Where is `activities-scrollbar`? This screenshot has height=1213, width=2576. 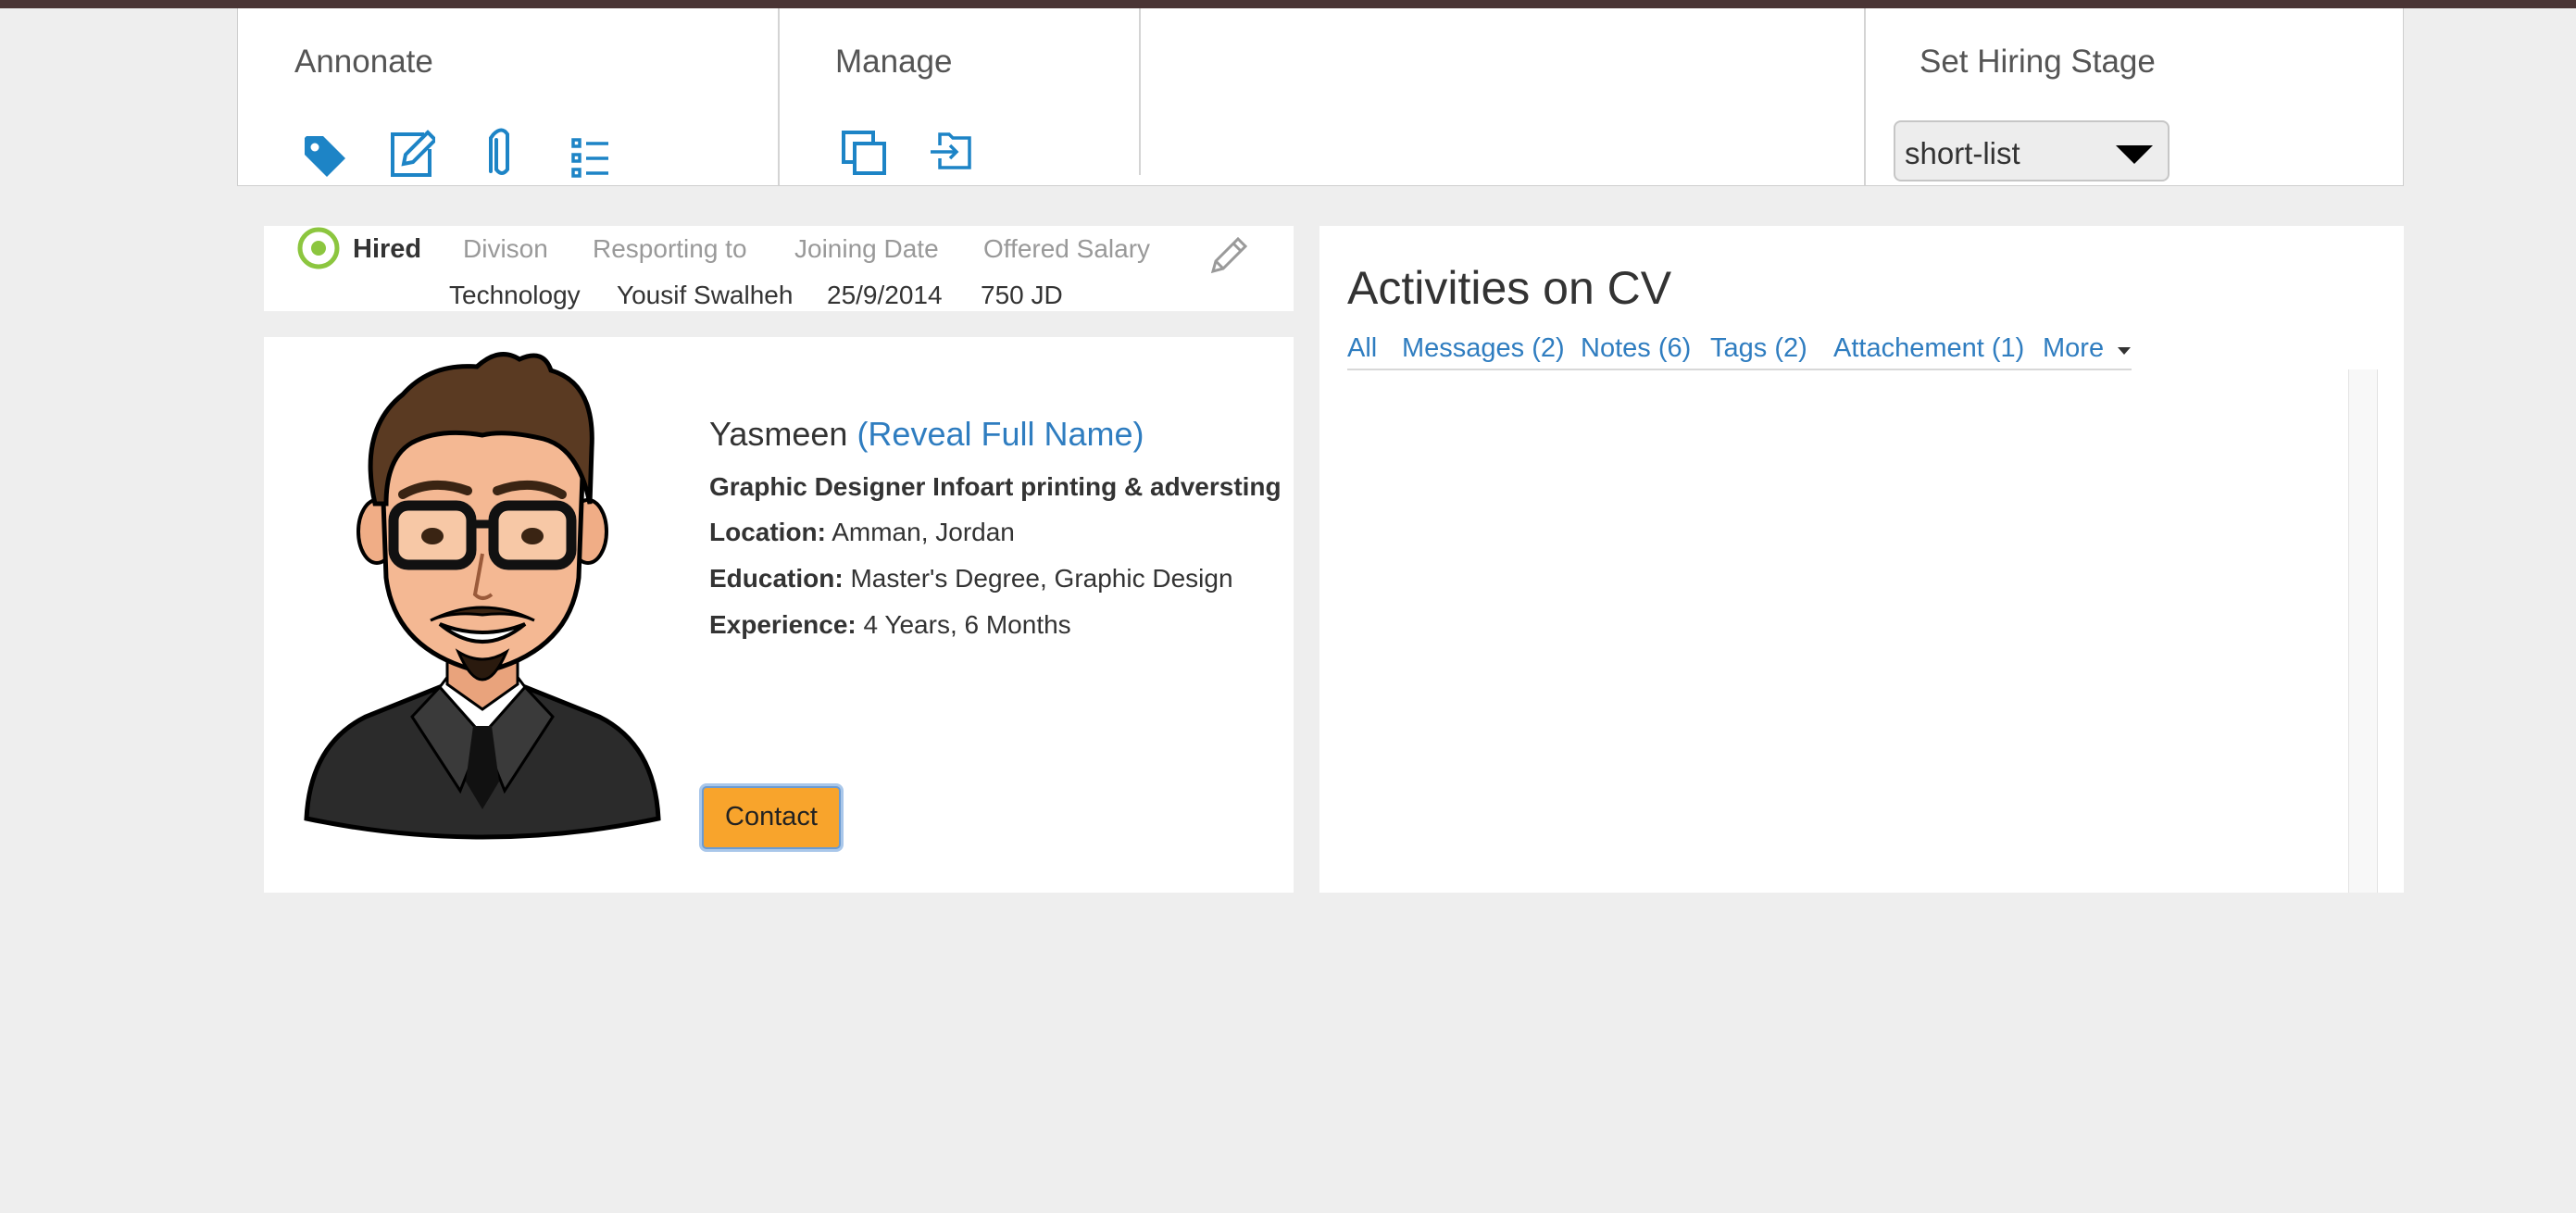 activities-scrollbar is located at coordinates (2363, 631).